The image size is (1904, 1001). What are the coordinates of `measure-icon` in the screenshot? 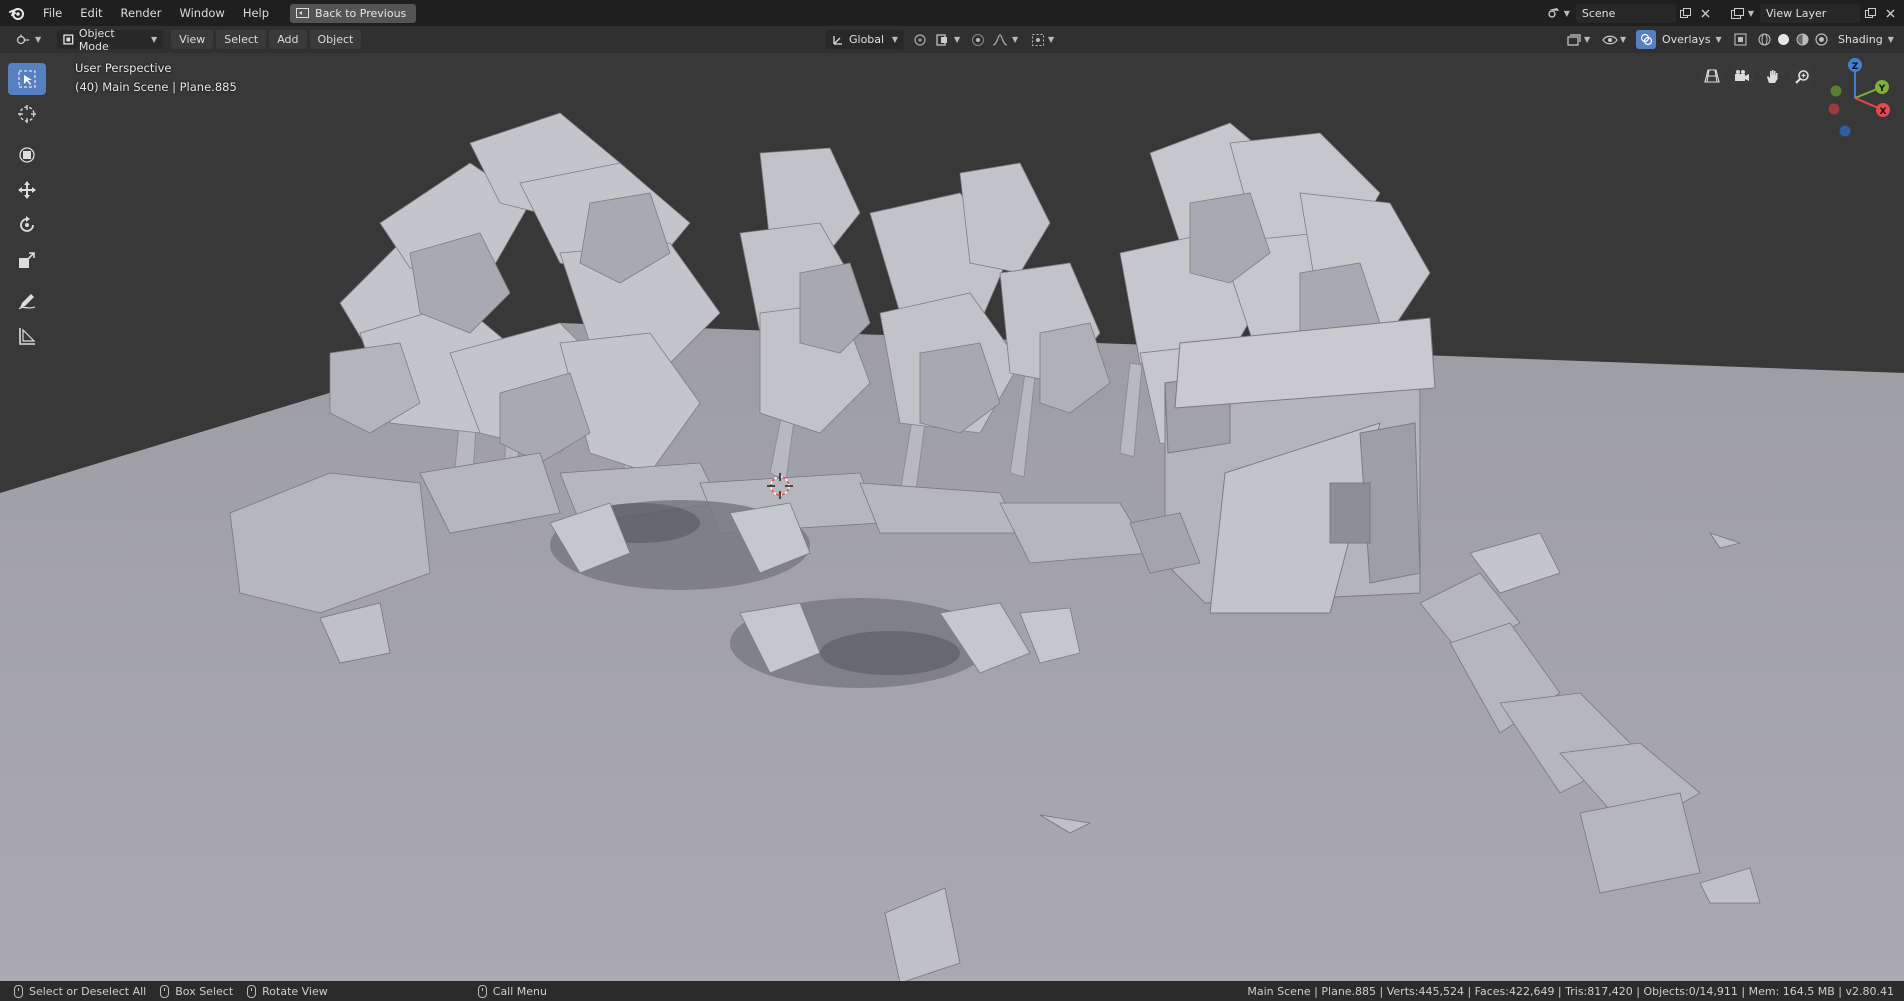 It's located at (27, 336).